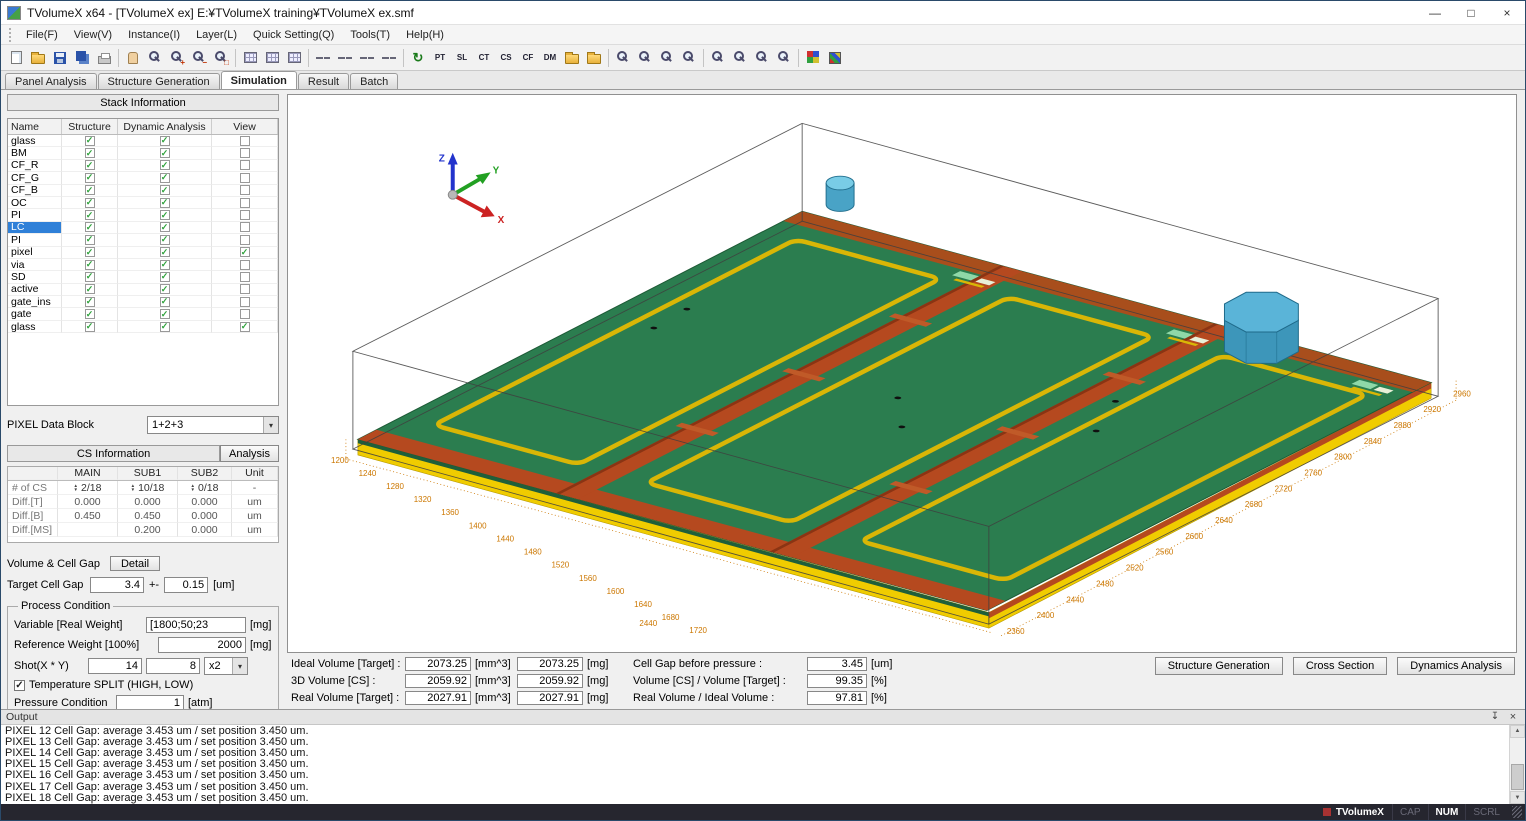  Describe the element at coordinates (323, 81) in the screenshot. I see `tab-result: Result` at that location.